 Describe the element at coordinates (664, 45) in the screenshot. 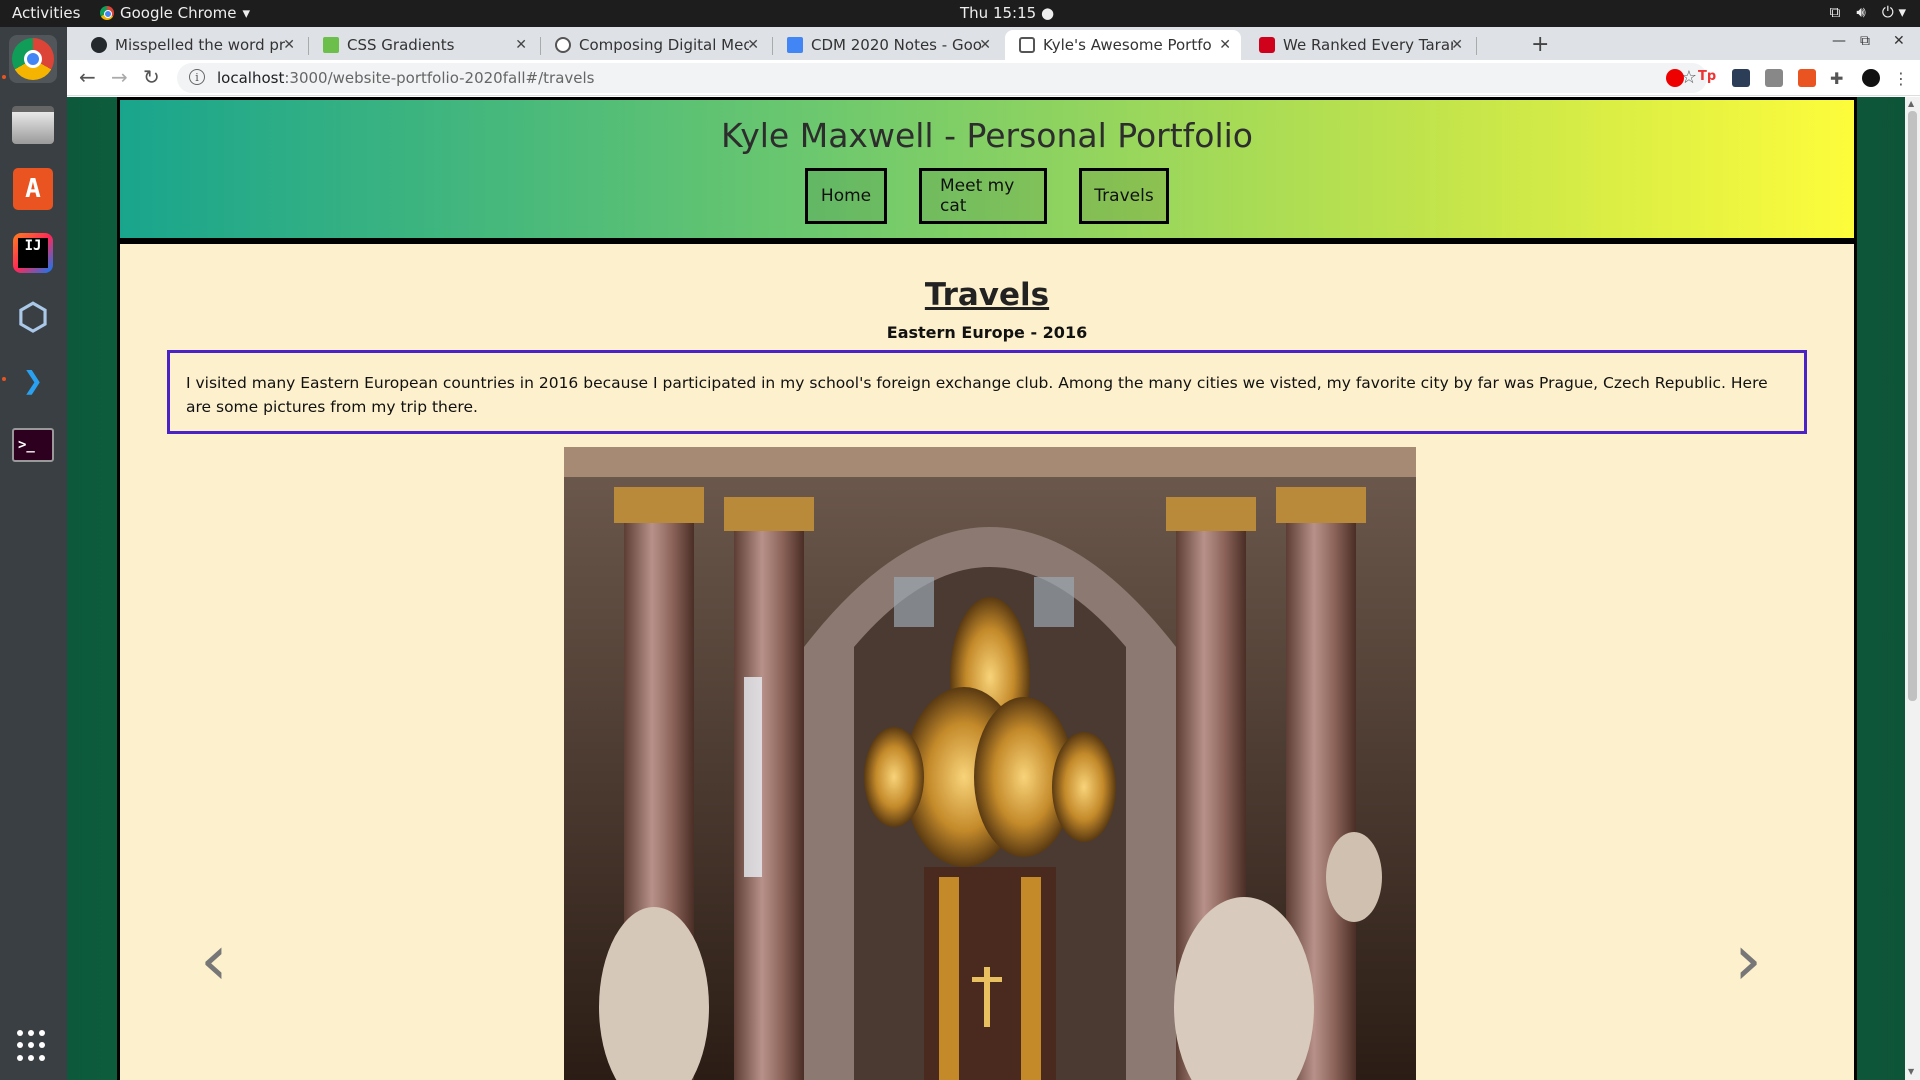

I see `tab-title: Composing Digital Media` at that location.